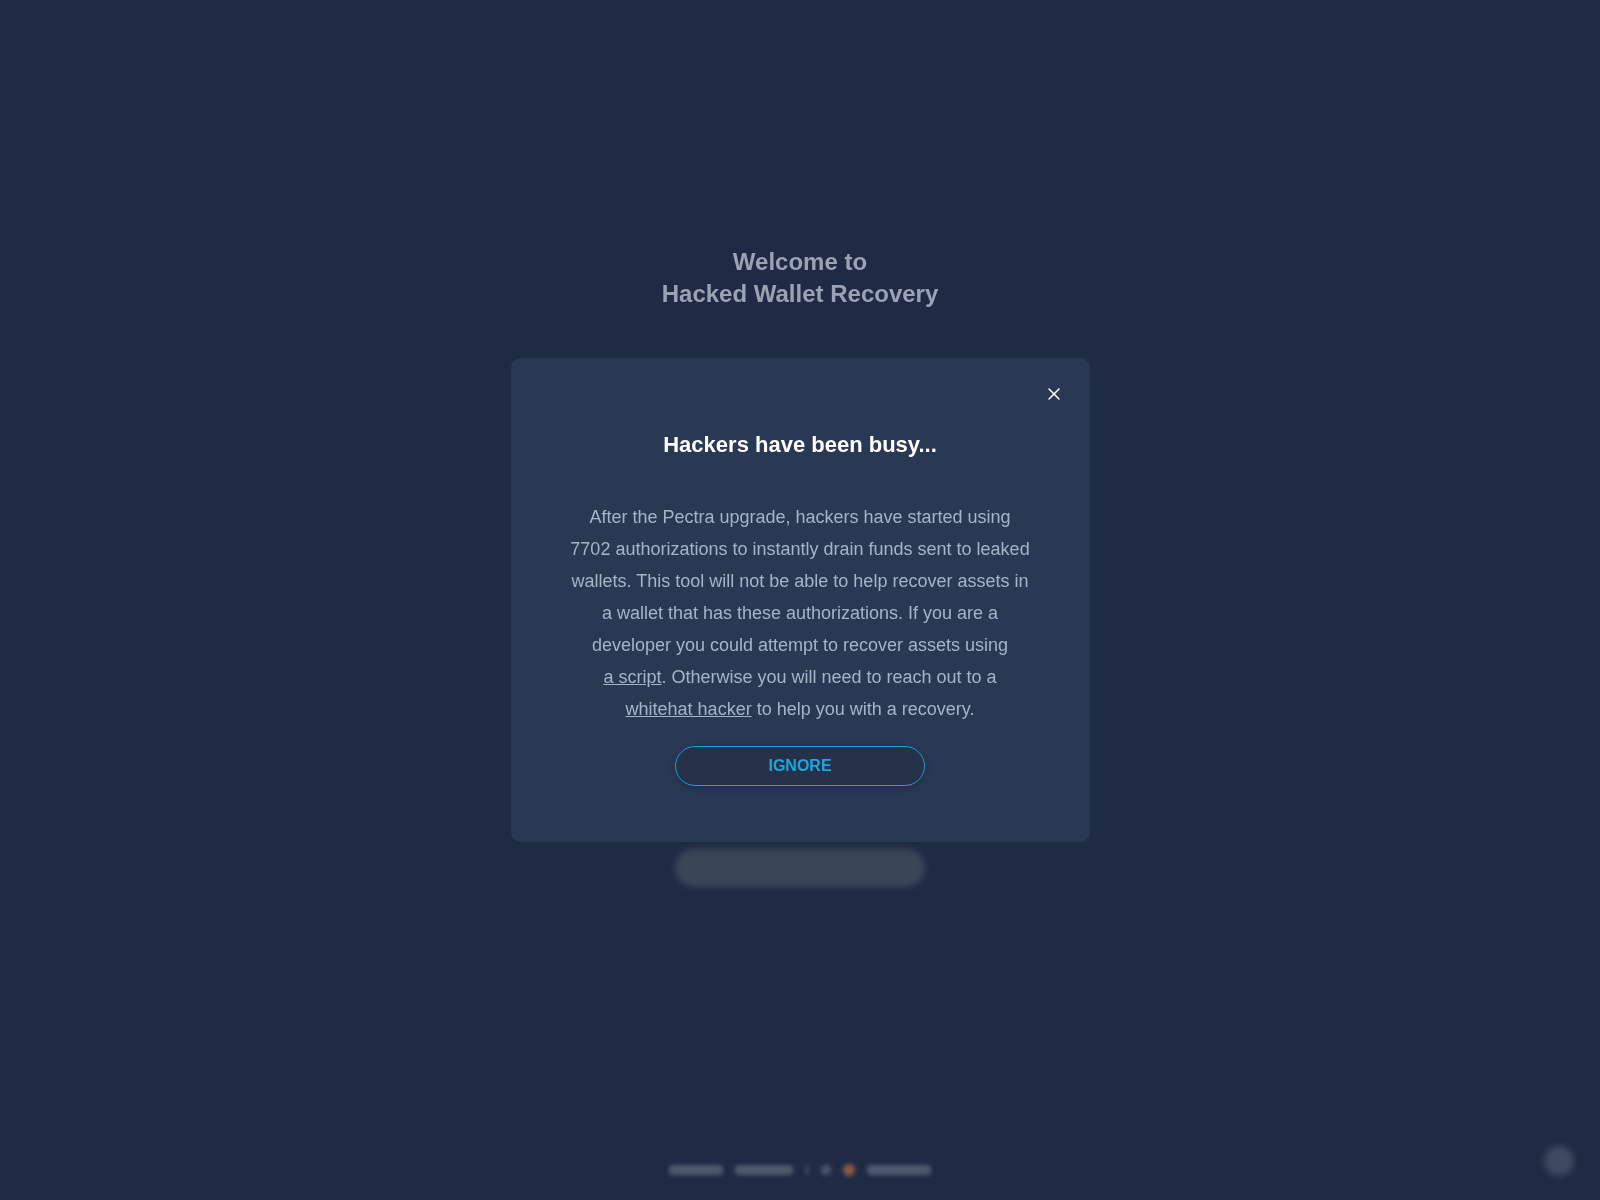  I want to click on ignore-button: IGNORE, so click(800, 766).